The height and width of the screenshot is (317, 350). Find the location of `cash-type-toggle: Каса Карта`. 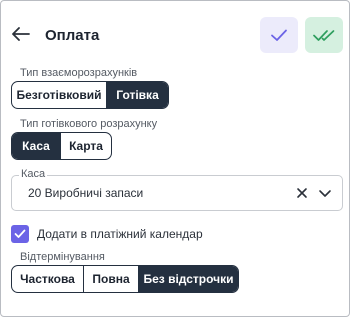

cash-type-toggle: Каса Карта is located at coordinates (61, 146).